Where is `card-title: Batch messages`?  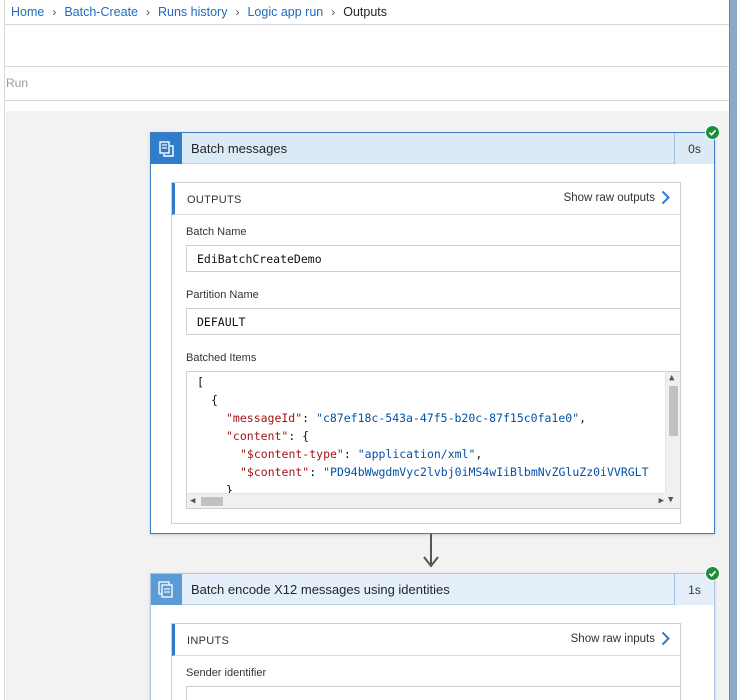 card-title: Batch messages is located at coordinates (239, 148).